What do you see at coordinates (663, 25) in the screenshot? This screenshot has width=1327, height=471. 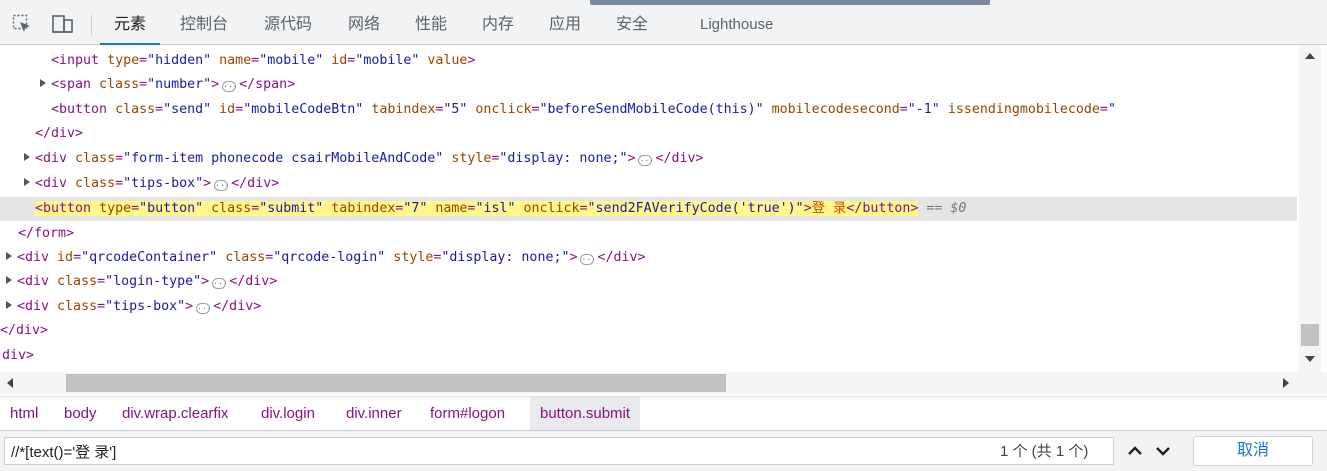 I see `devtools-toolbar: 元素 控制台 源代码 网络 性能 内存 应用 安全 Lighthouse` at bounding box center [663, 25].